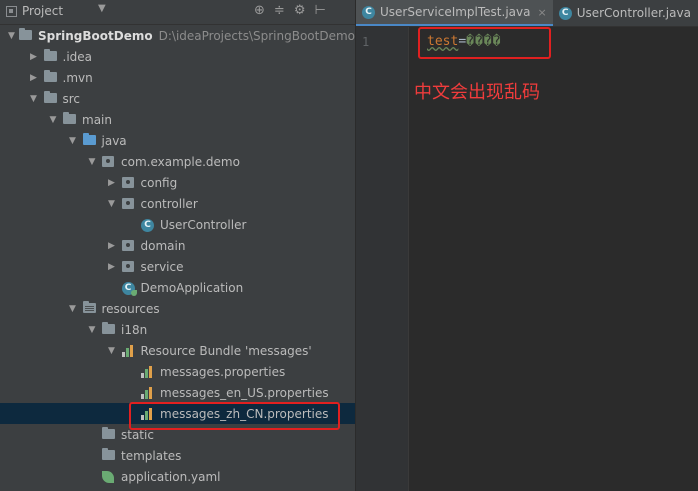 The width and height of the screenshot is (698, 491). What do you see at coordinates (89, 139) in the screenshot?
I see `source-folder-icon` at bounding box center [89, 139].